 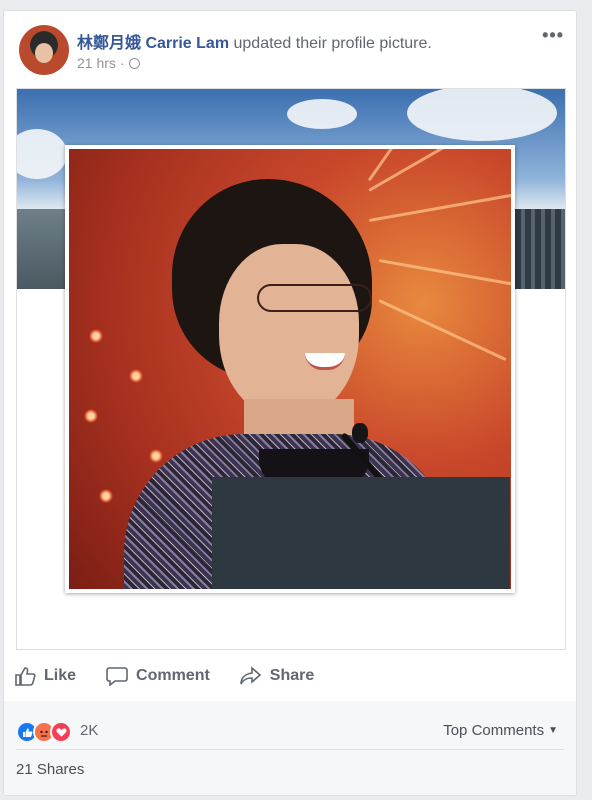 I want to click on like-label: Like, so click(x=60, y=675).